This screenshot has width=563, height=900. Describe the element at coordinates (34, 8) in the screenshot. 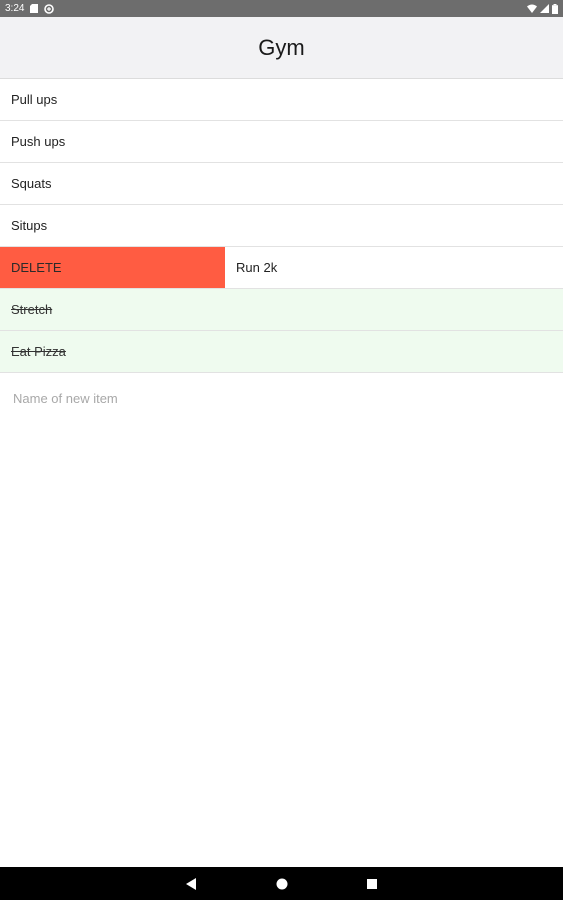

I see `sd-card-icon` at that location.